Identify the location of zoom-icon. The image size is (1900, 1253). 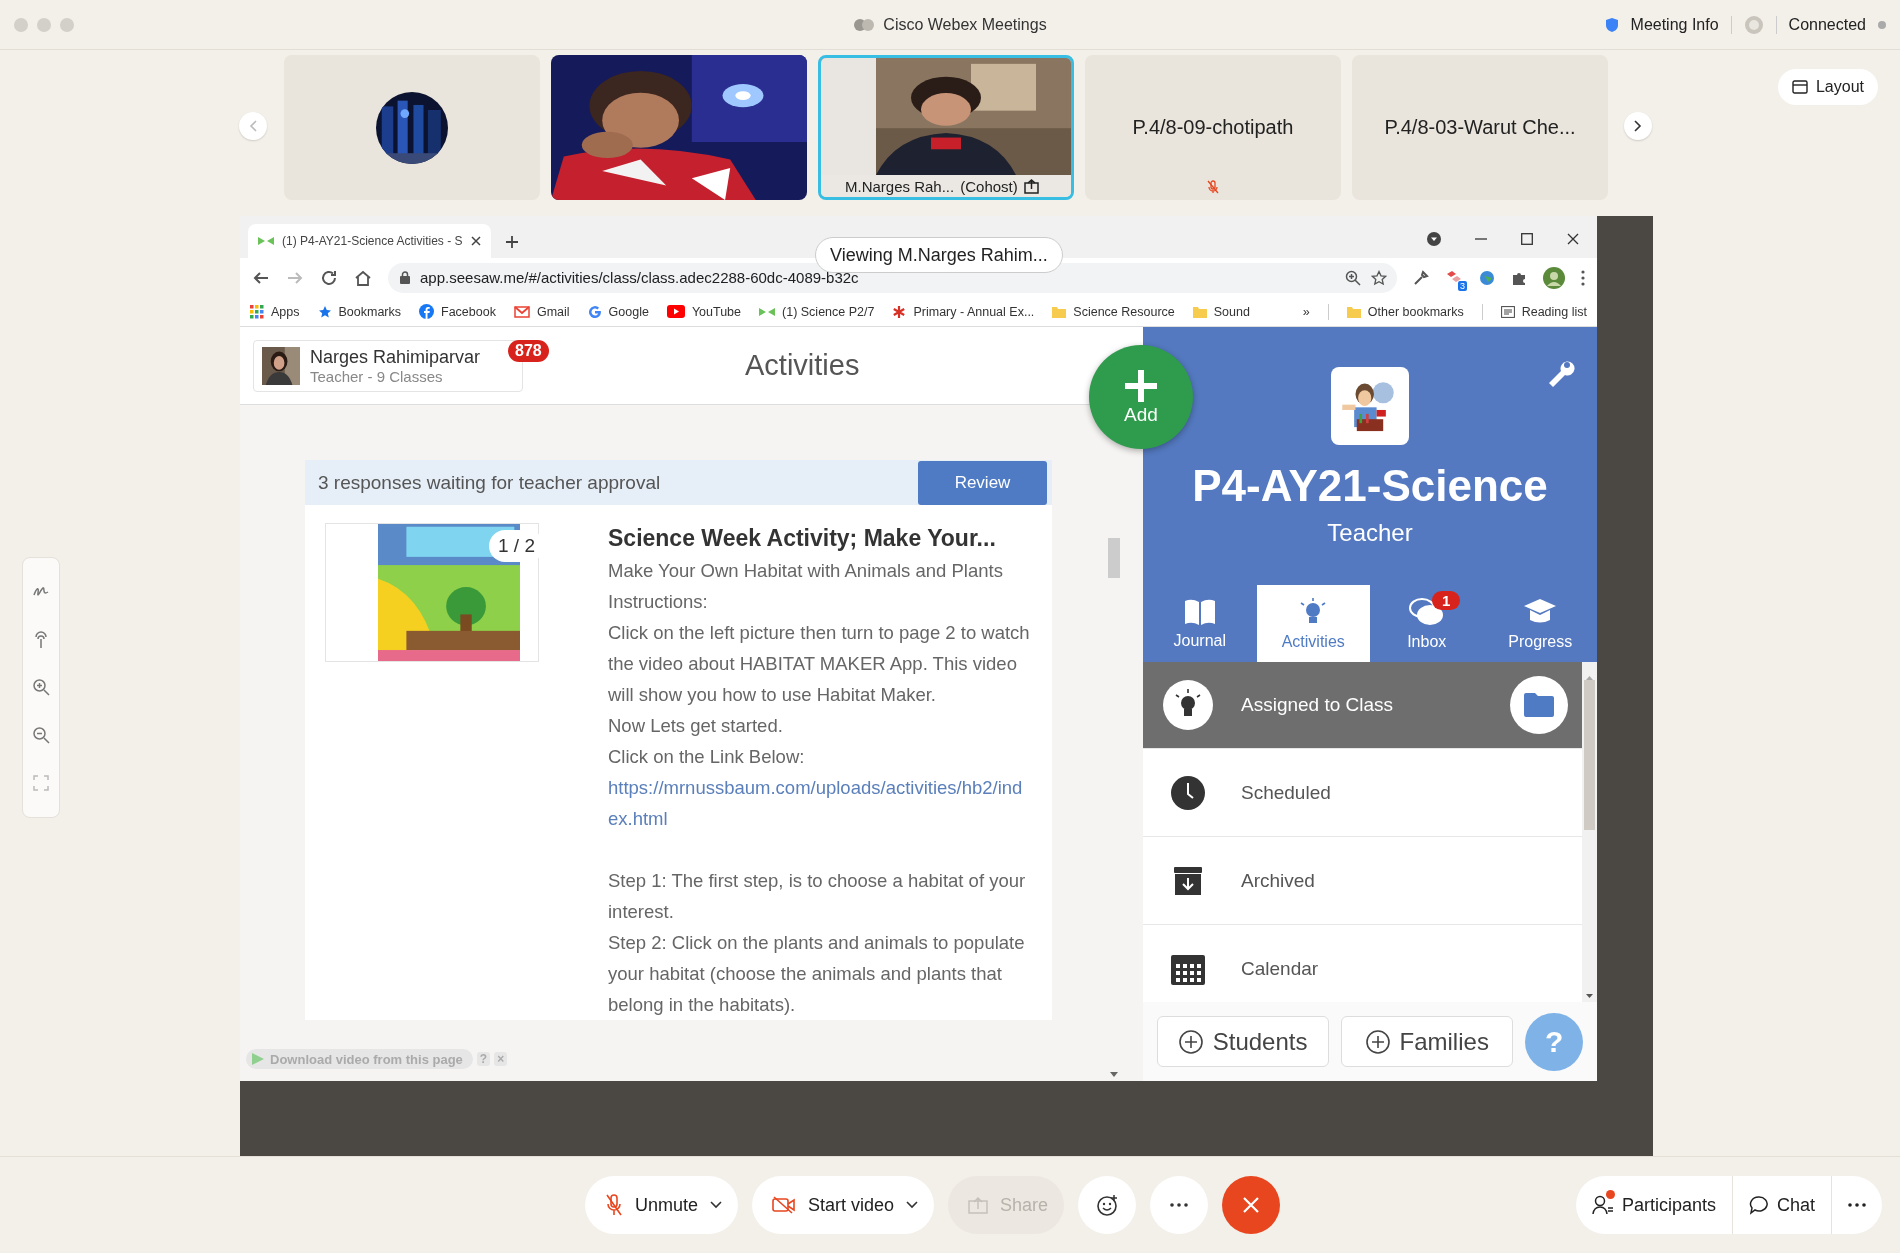
(1353, 277).